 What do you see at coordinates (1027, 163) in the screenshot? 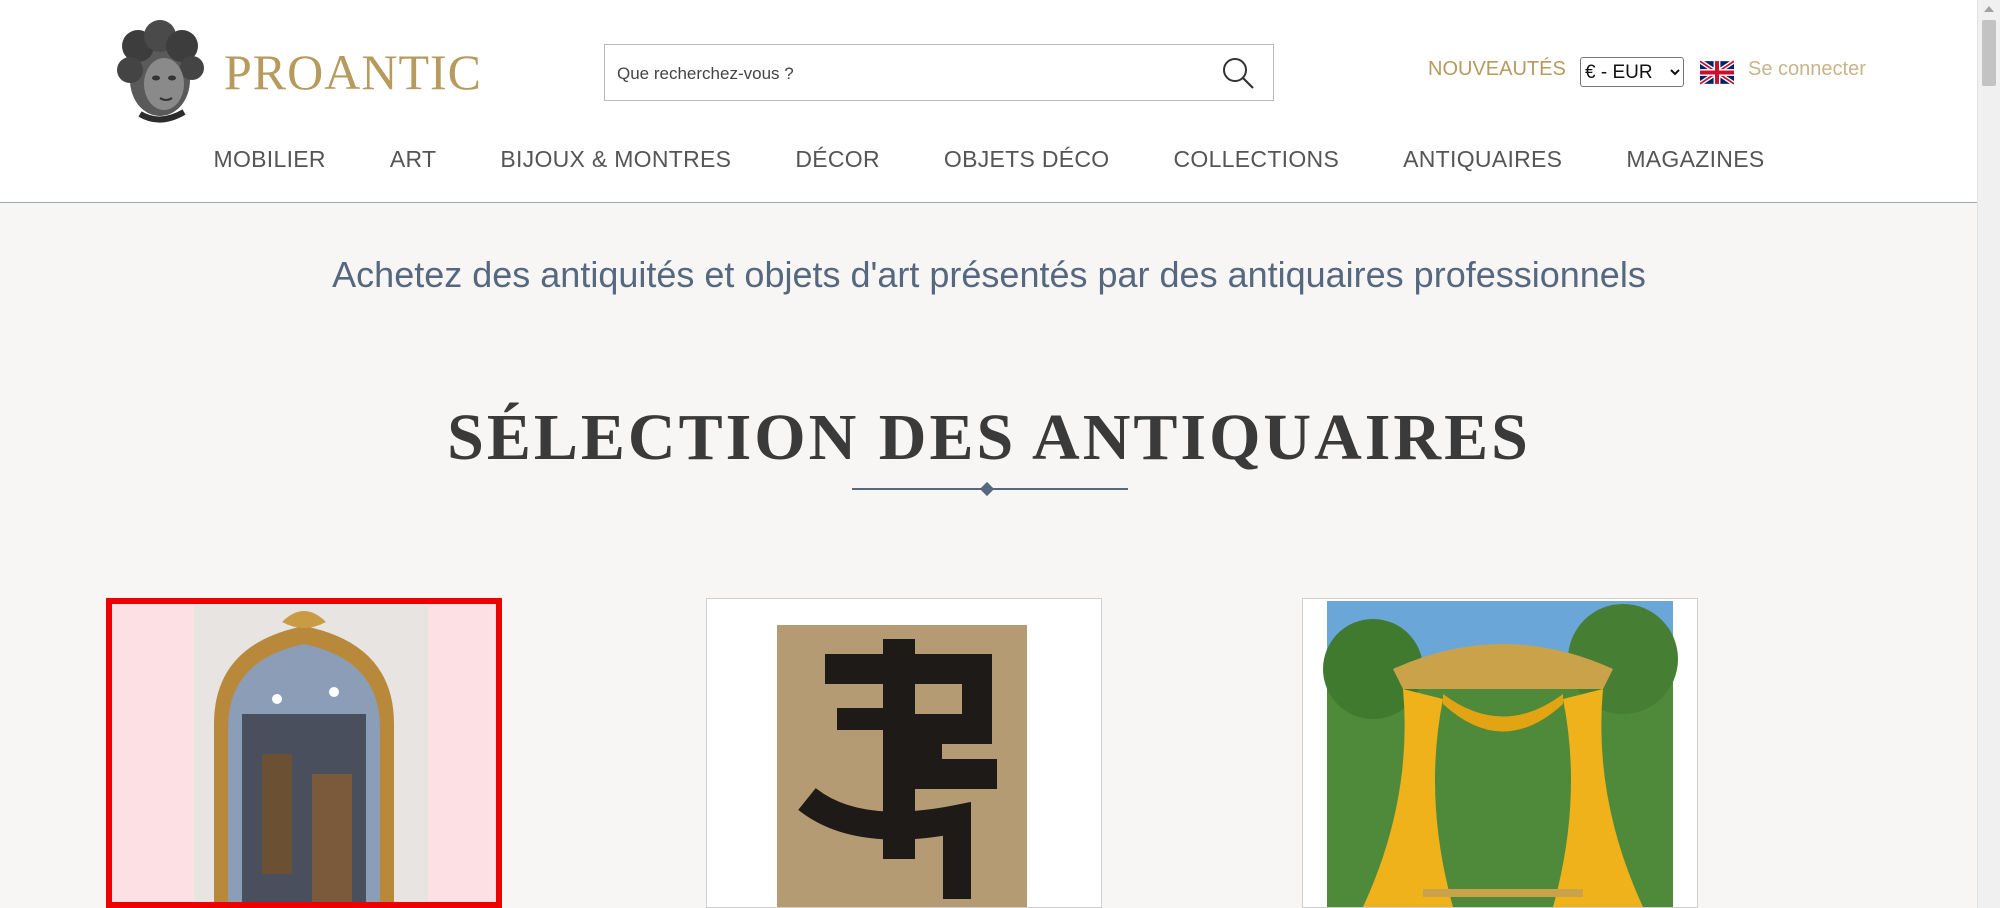
I see `nav-item-objets-deco: OBJETS DÉCO` at bounding box center [1027, 163].